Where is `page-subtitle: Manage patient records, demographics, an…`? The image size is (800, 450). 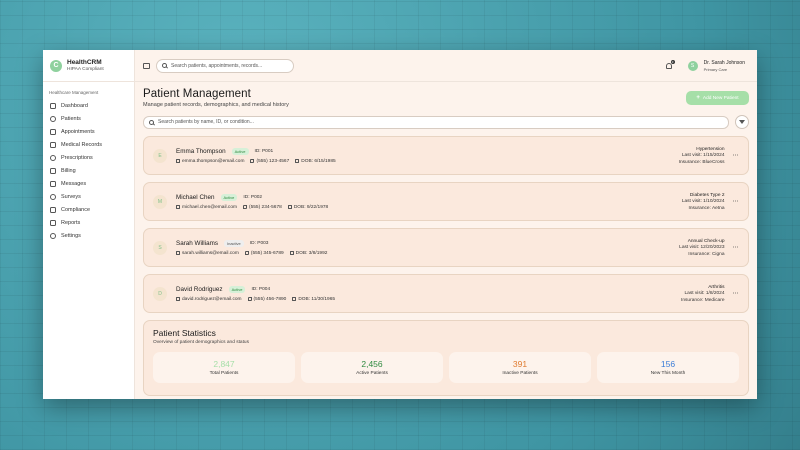
page-subtitle: Manage patient records, demographics, an… is located at coordinates (216, 105).